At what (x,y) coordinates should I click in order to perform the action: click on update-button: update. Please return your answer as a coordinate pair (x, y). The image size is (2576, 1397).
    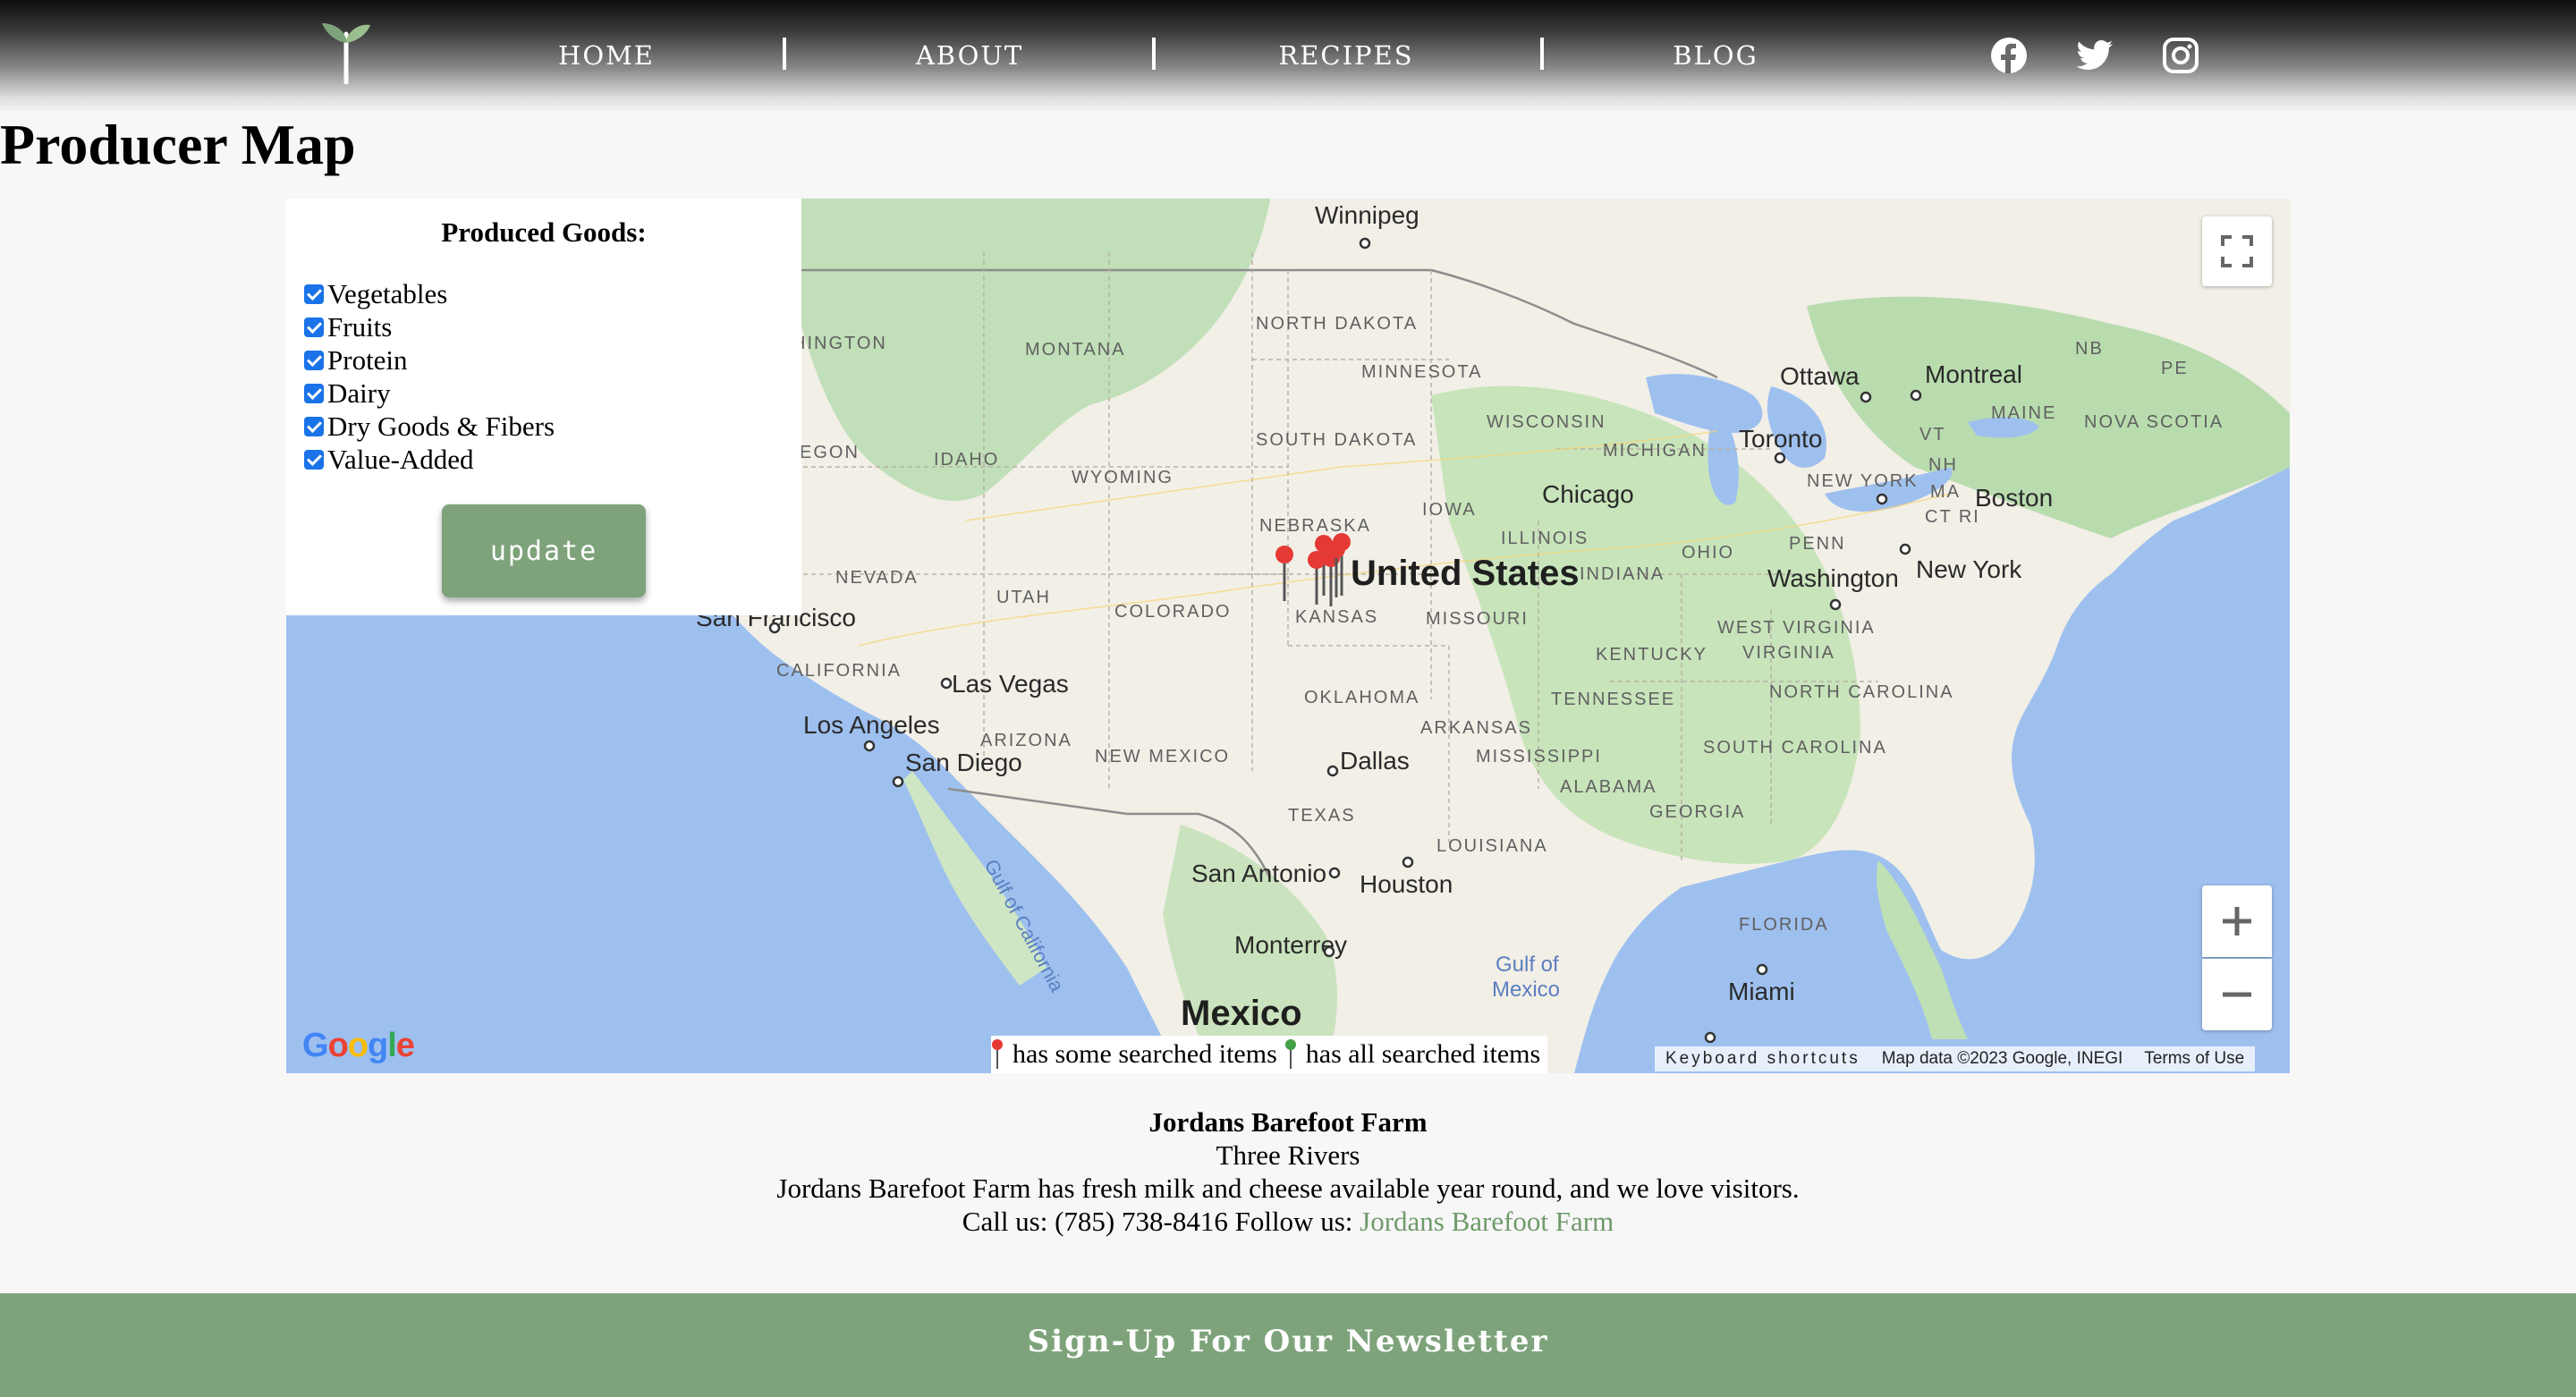
    Looking at the image, I should click on (544, 550).